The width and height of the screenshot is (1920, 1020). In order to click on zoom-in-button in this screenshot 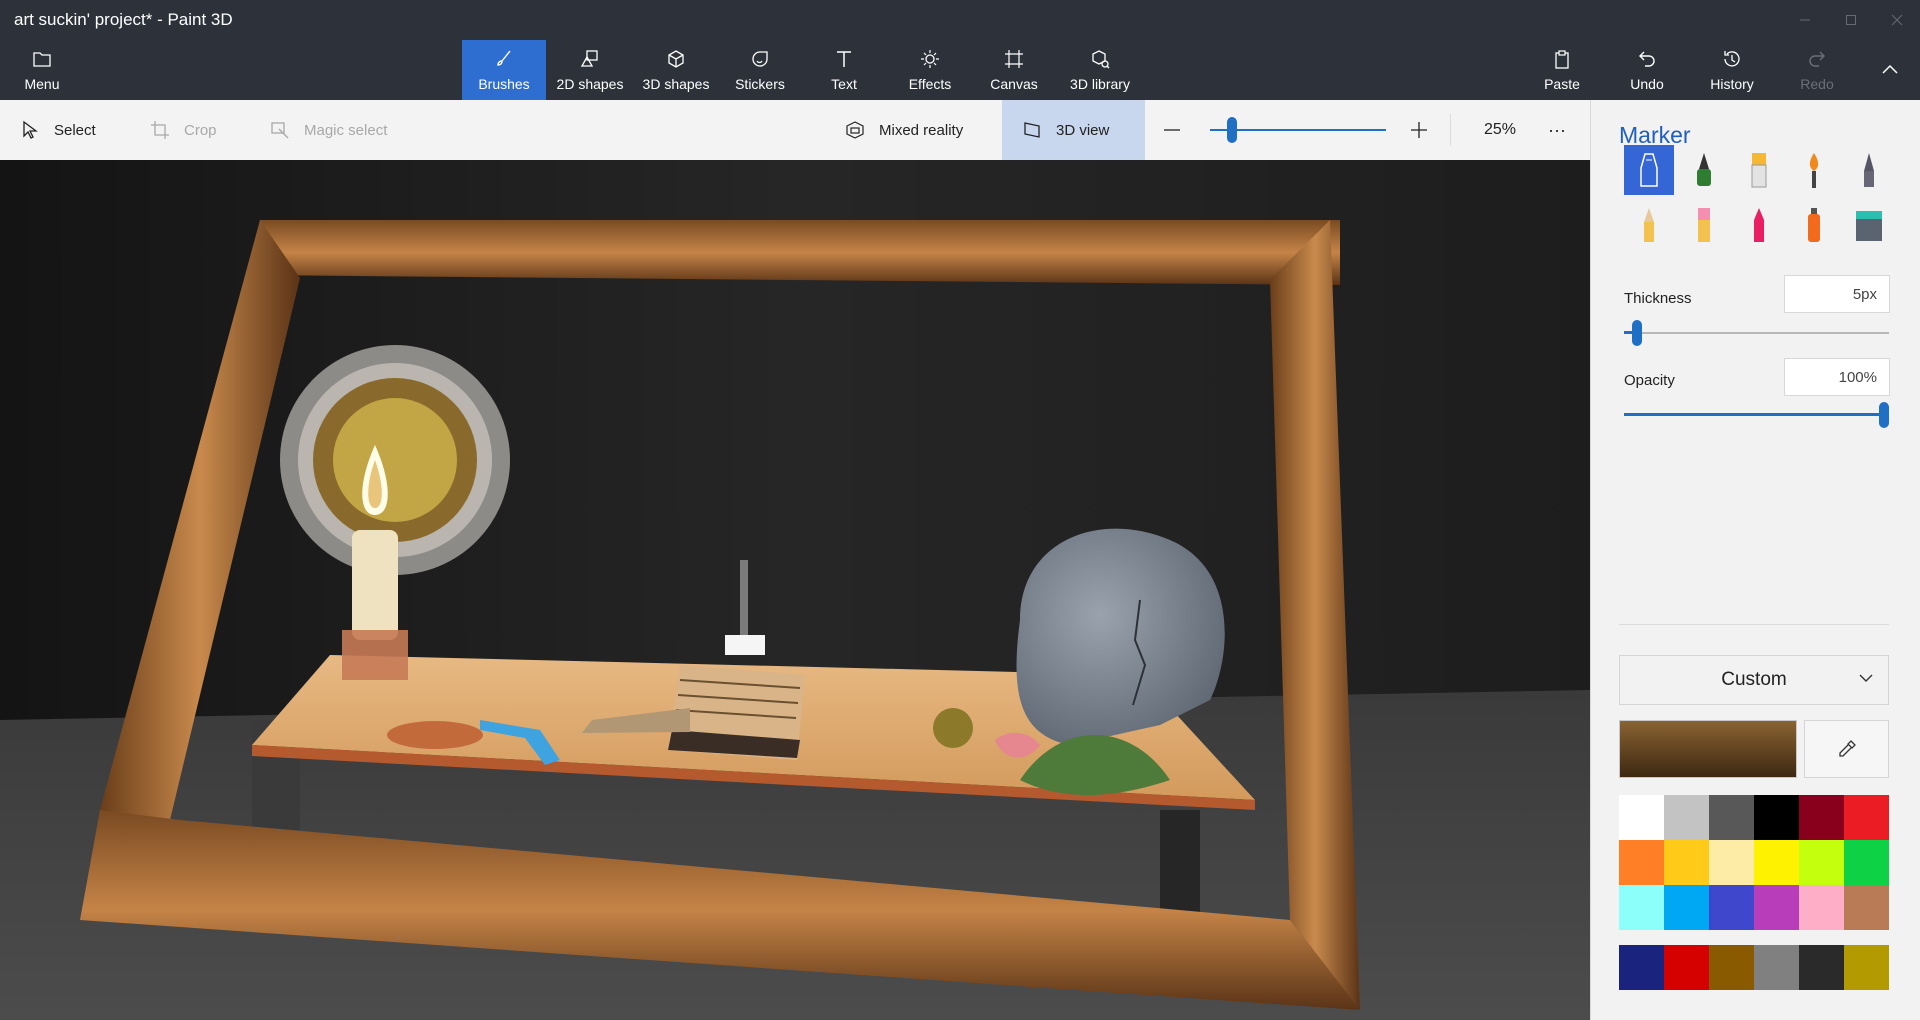, I will do `click(1426, 130)`.